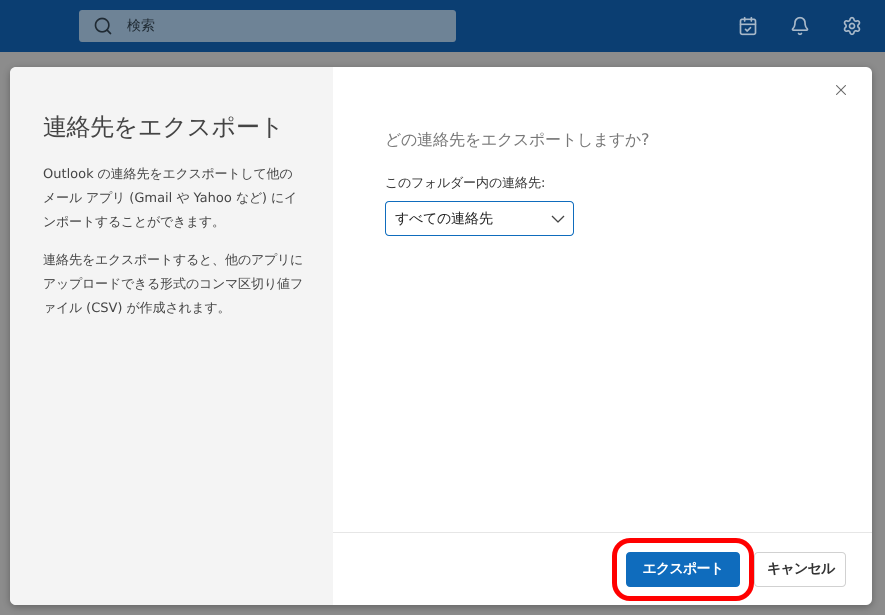  What do you see at coordinates (103, 26) in the screenshot?
I see `search-icon` at bounding box center [103, 26].